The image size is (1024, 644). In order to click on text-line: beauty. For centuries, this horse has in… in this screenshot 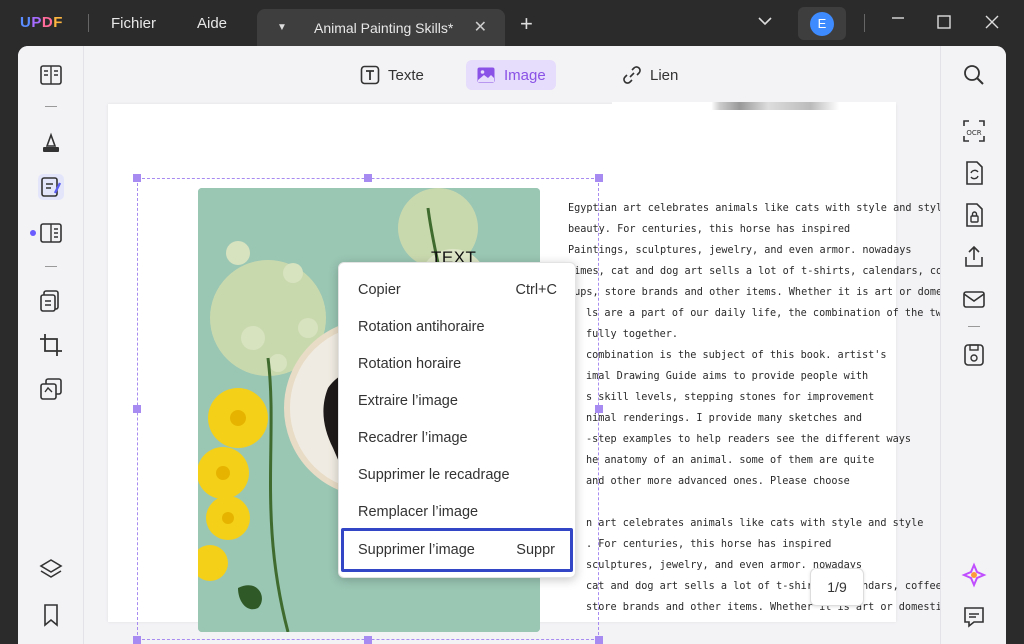, I will do `click(709, 229)`.